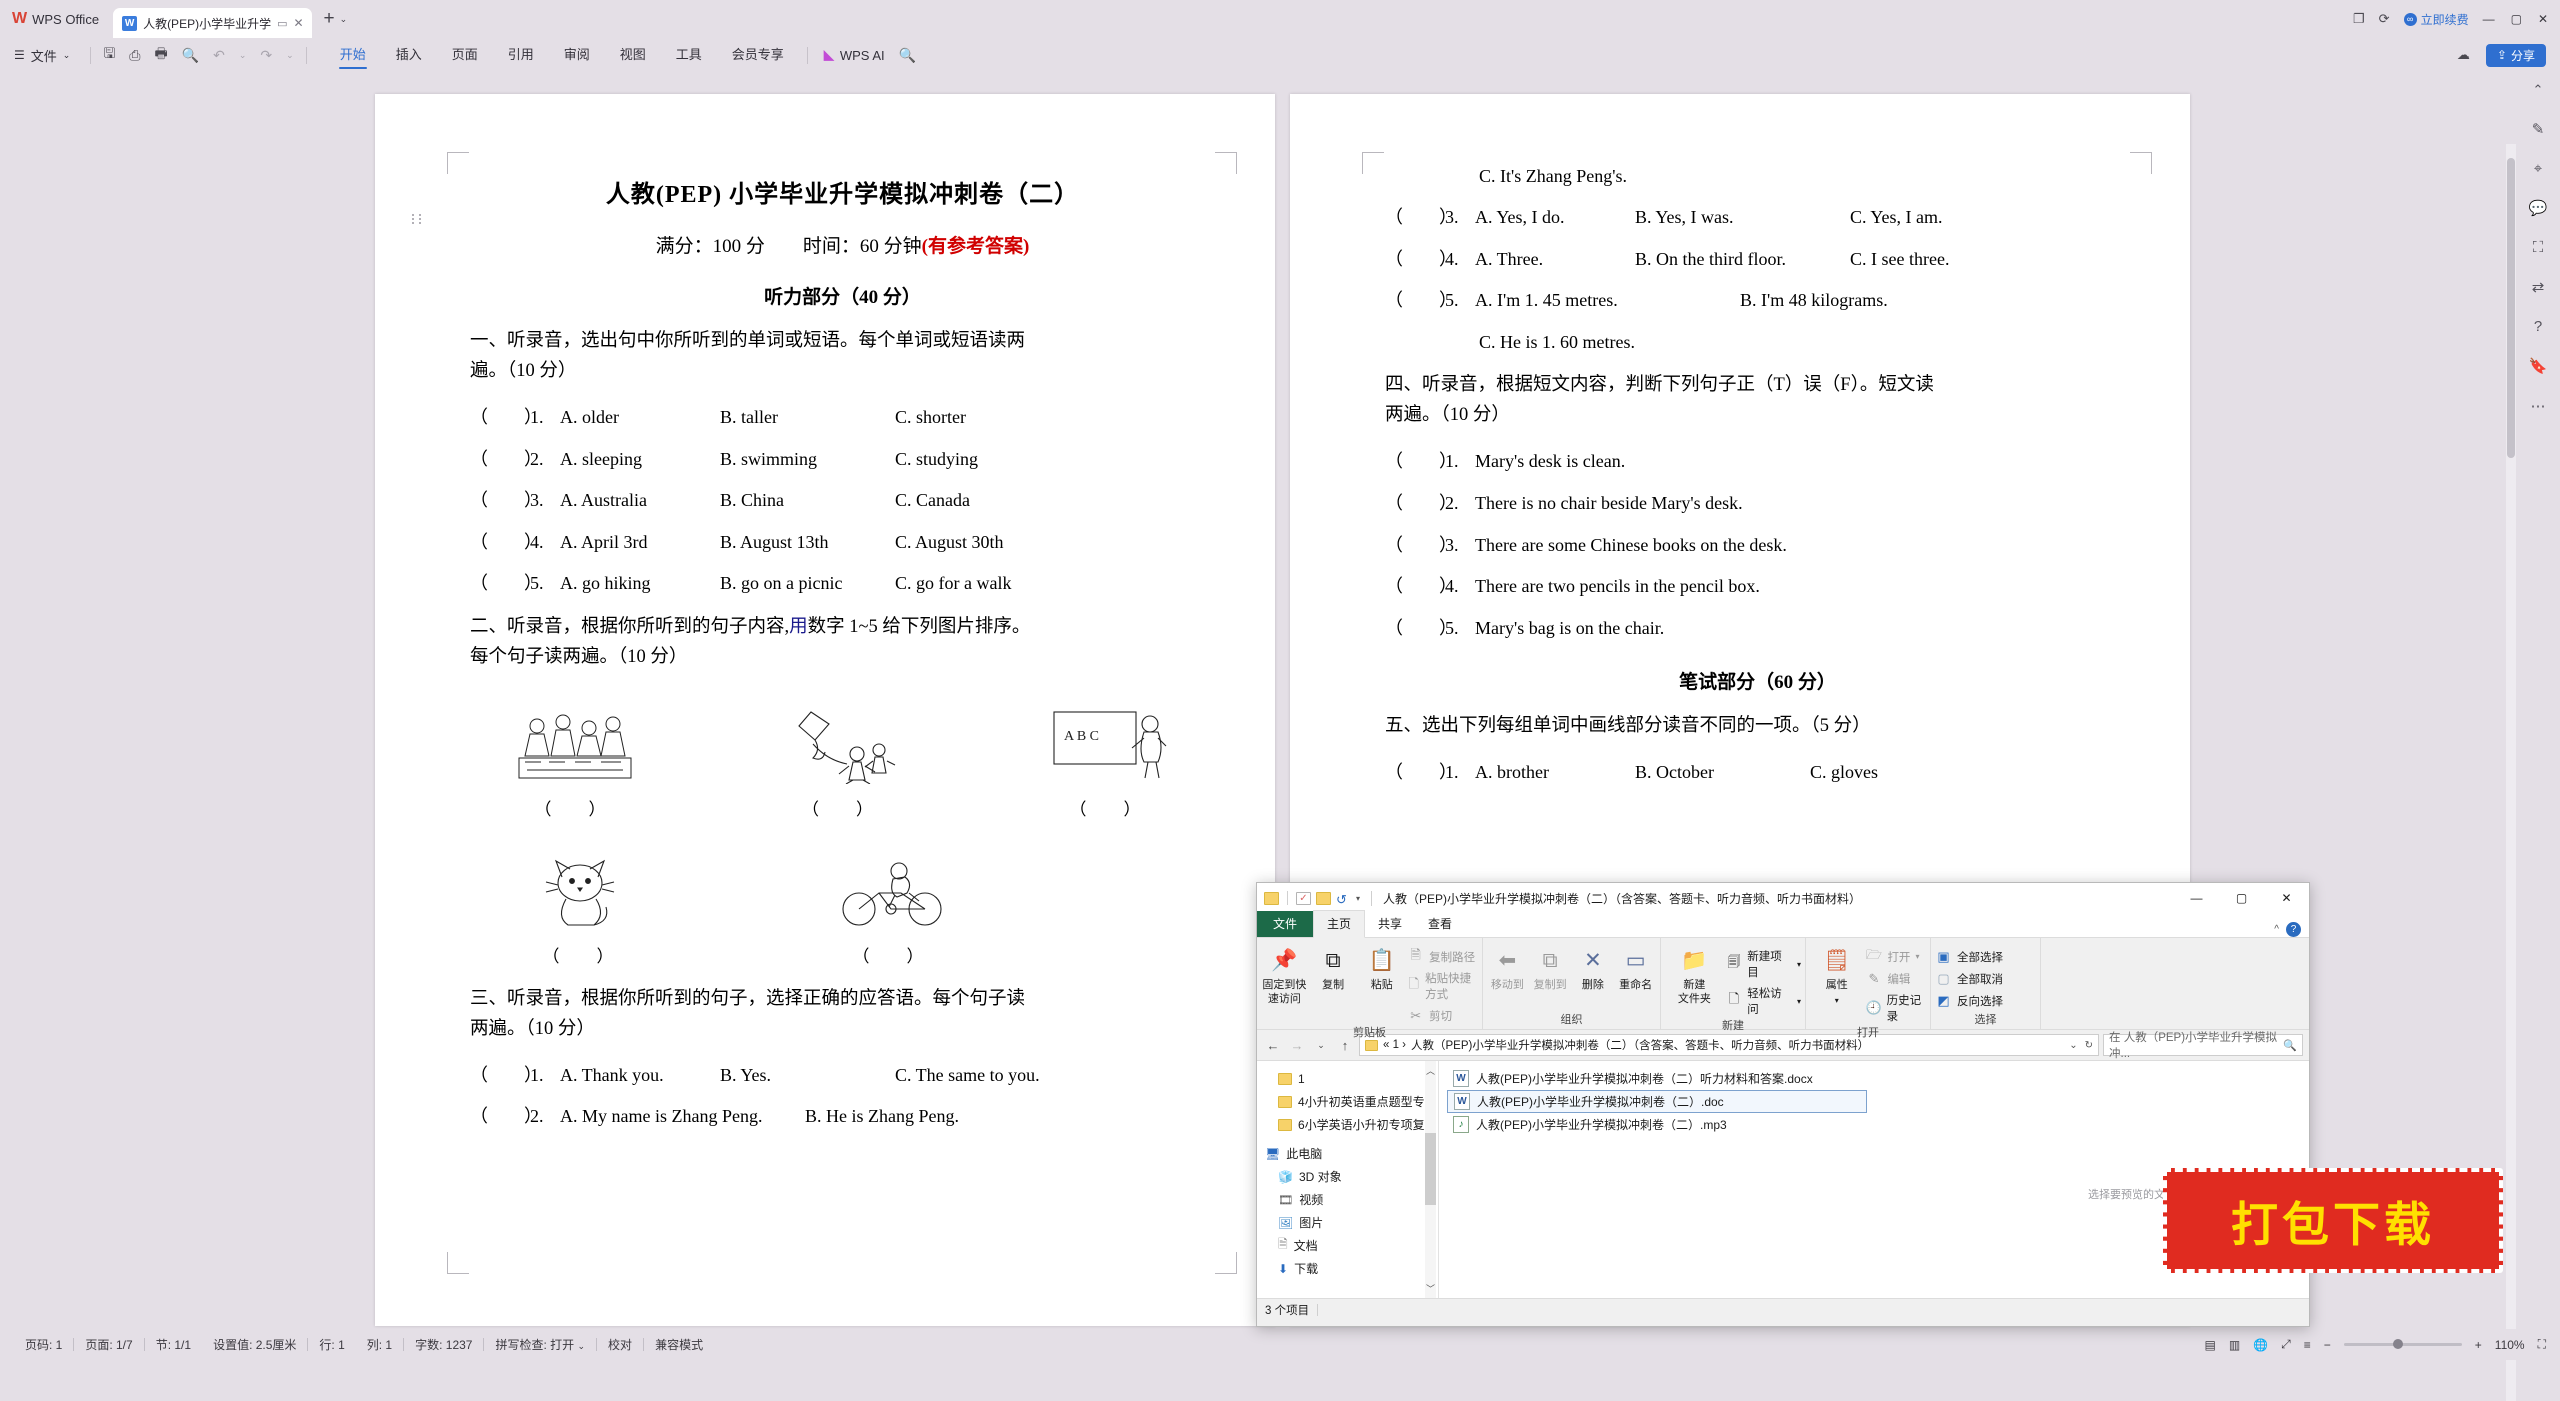  Describe the element at coordinates (1323, 898) in the screenshot. I see `new-folder-icon` at that location.